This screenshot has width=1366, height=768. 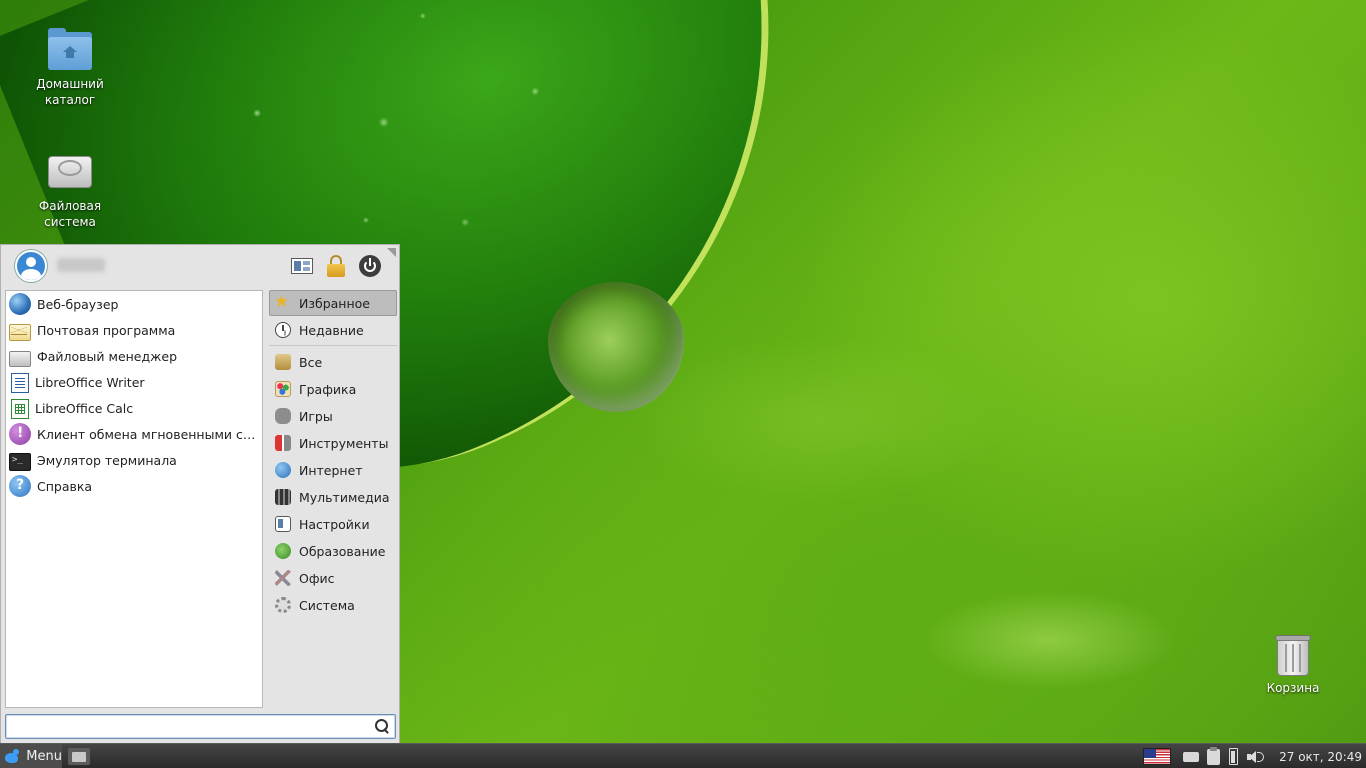 I want to click on logout-button, so click(x=370, y=266).